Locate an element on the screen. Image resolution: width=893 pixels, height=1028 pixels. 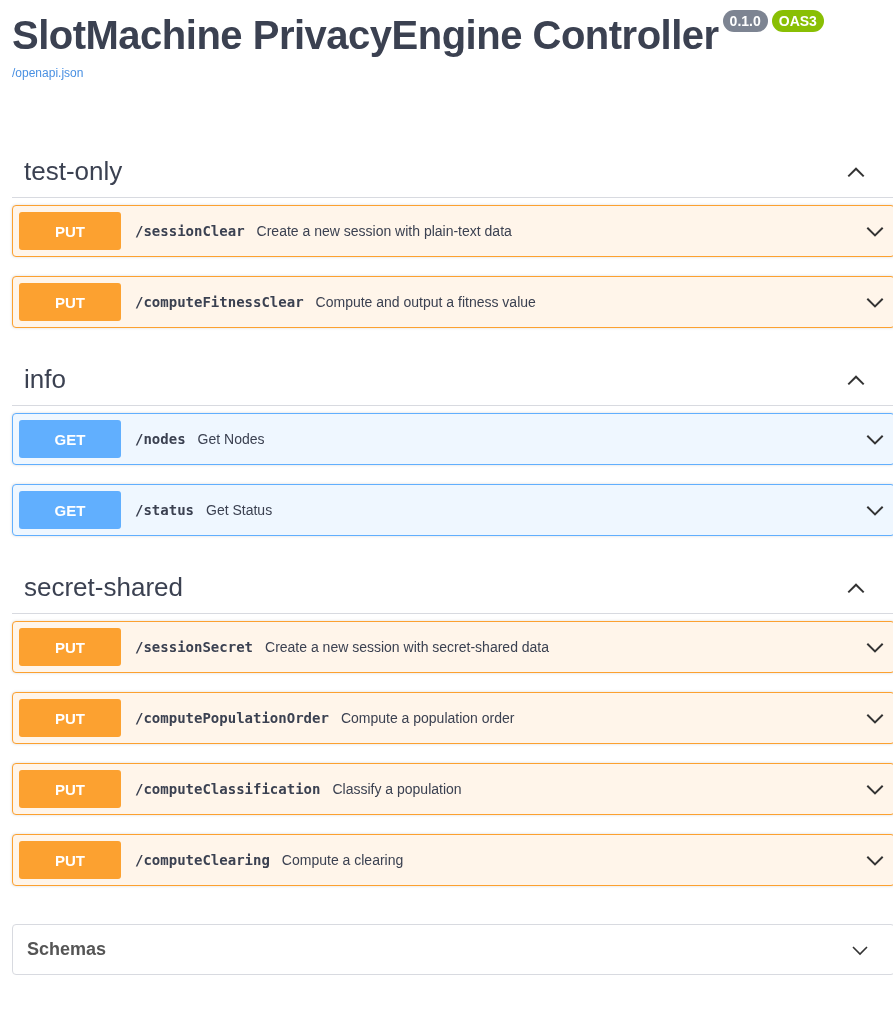
endpoint-path: /sessionClear is located at coordinates (190, 231).